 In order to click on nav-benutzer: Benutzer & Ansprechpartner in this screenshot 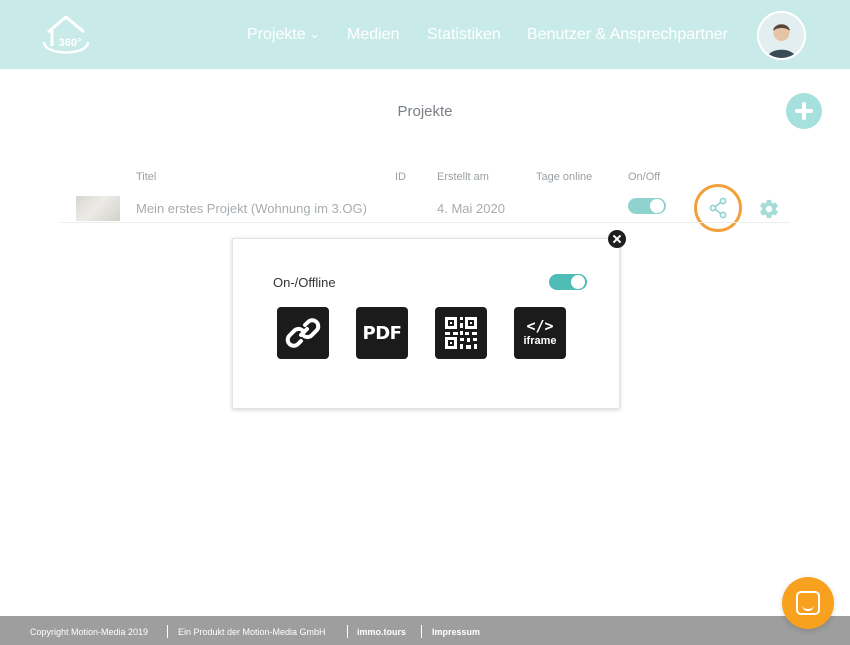, I will do `click(627, 35)`.